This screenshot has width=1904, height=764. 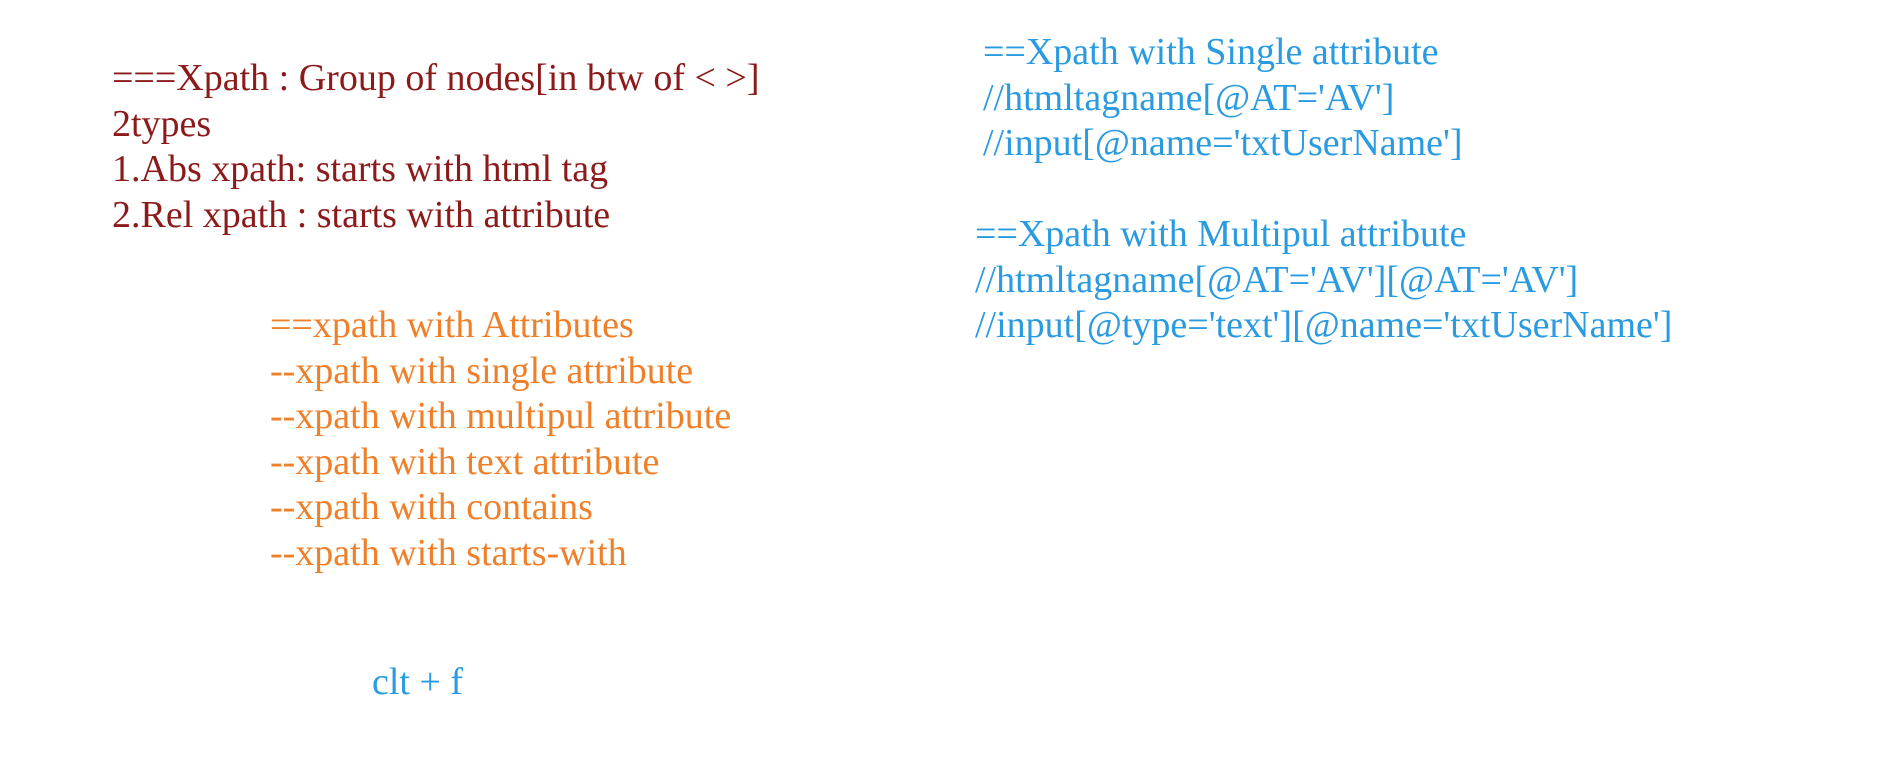 What do you see at coordinates (1223, 143) in the screenshot?
I see `single-attribute-example: //input[@name='txtUserName']` at bounding box center [1223, 143].